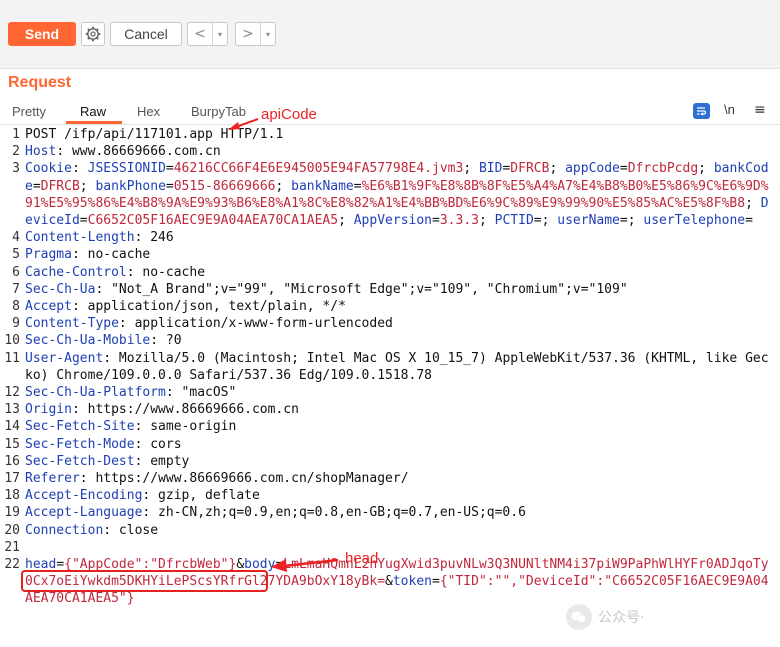 Image resolution: width=780 pixels, height=647 pixels. What do you see at coordinates (40, 82) in the screenshot?
I see `request-panel-title: Request` at bounding box center [40, 82].